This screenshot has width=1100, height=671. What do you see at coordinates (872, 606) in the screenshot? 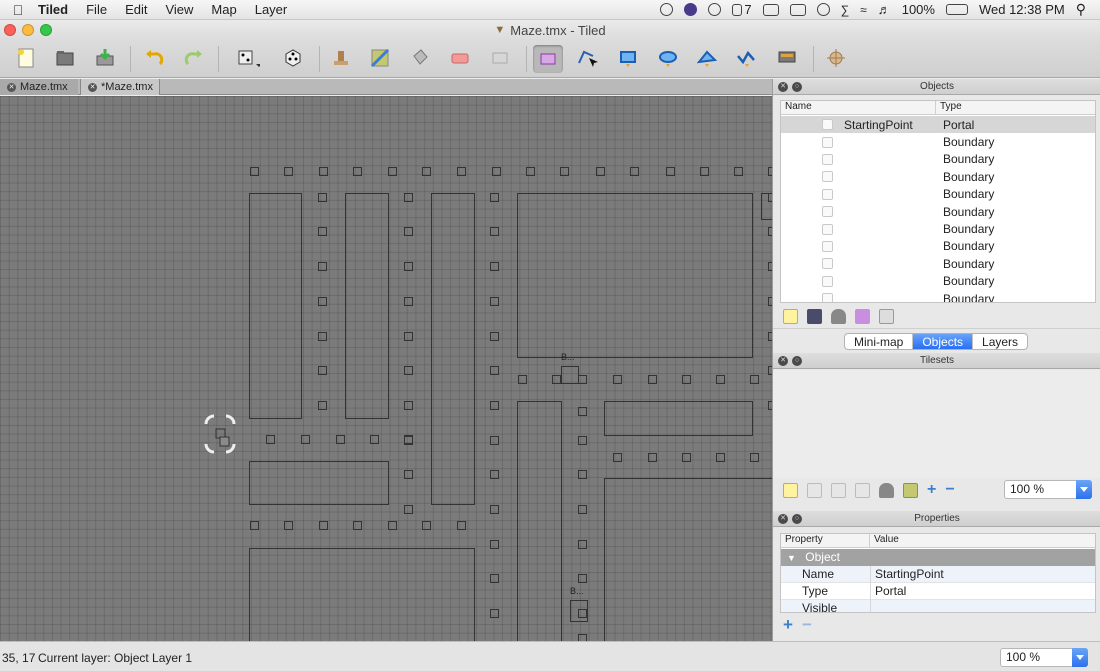
I see `property-value` at bounding box center [872, 606].